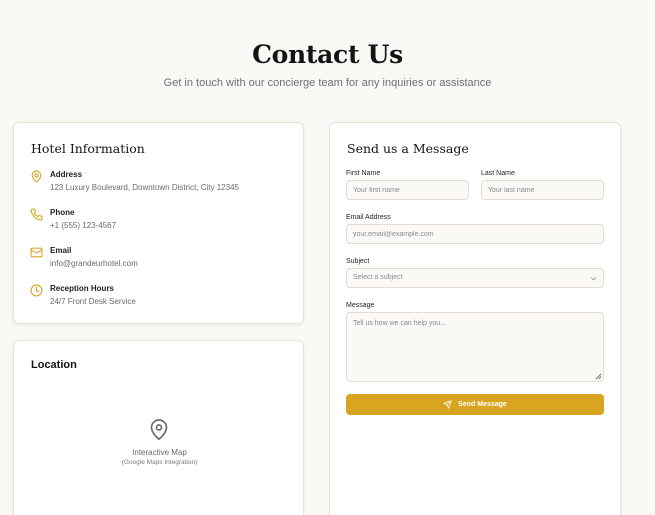 The height and width of the screenshot is (515, 655). What do you see at coordinates (368, 217) in the screenshot?
I see `email-address-label: Email Address` at bounding box center [368, 217].